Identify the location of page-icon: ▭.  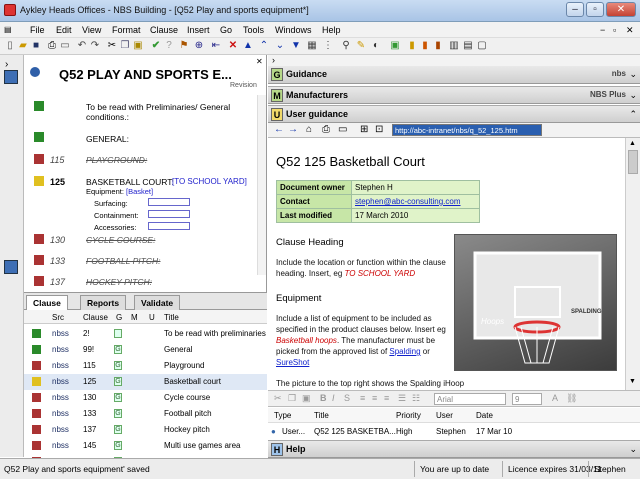
(342, 129).